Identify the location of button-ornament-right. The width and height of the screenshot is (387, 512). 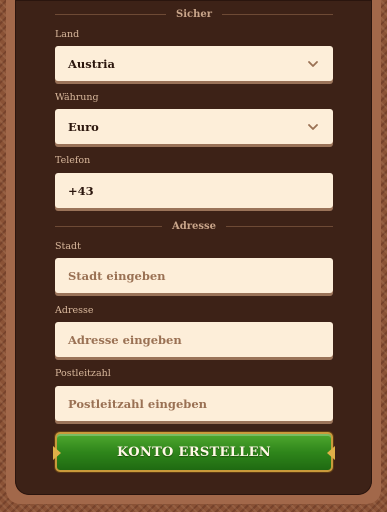
(331, 453).